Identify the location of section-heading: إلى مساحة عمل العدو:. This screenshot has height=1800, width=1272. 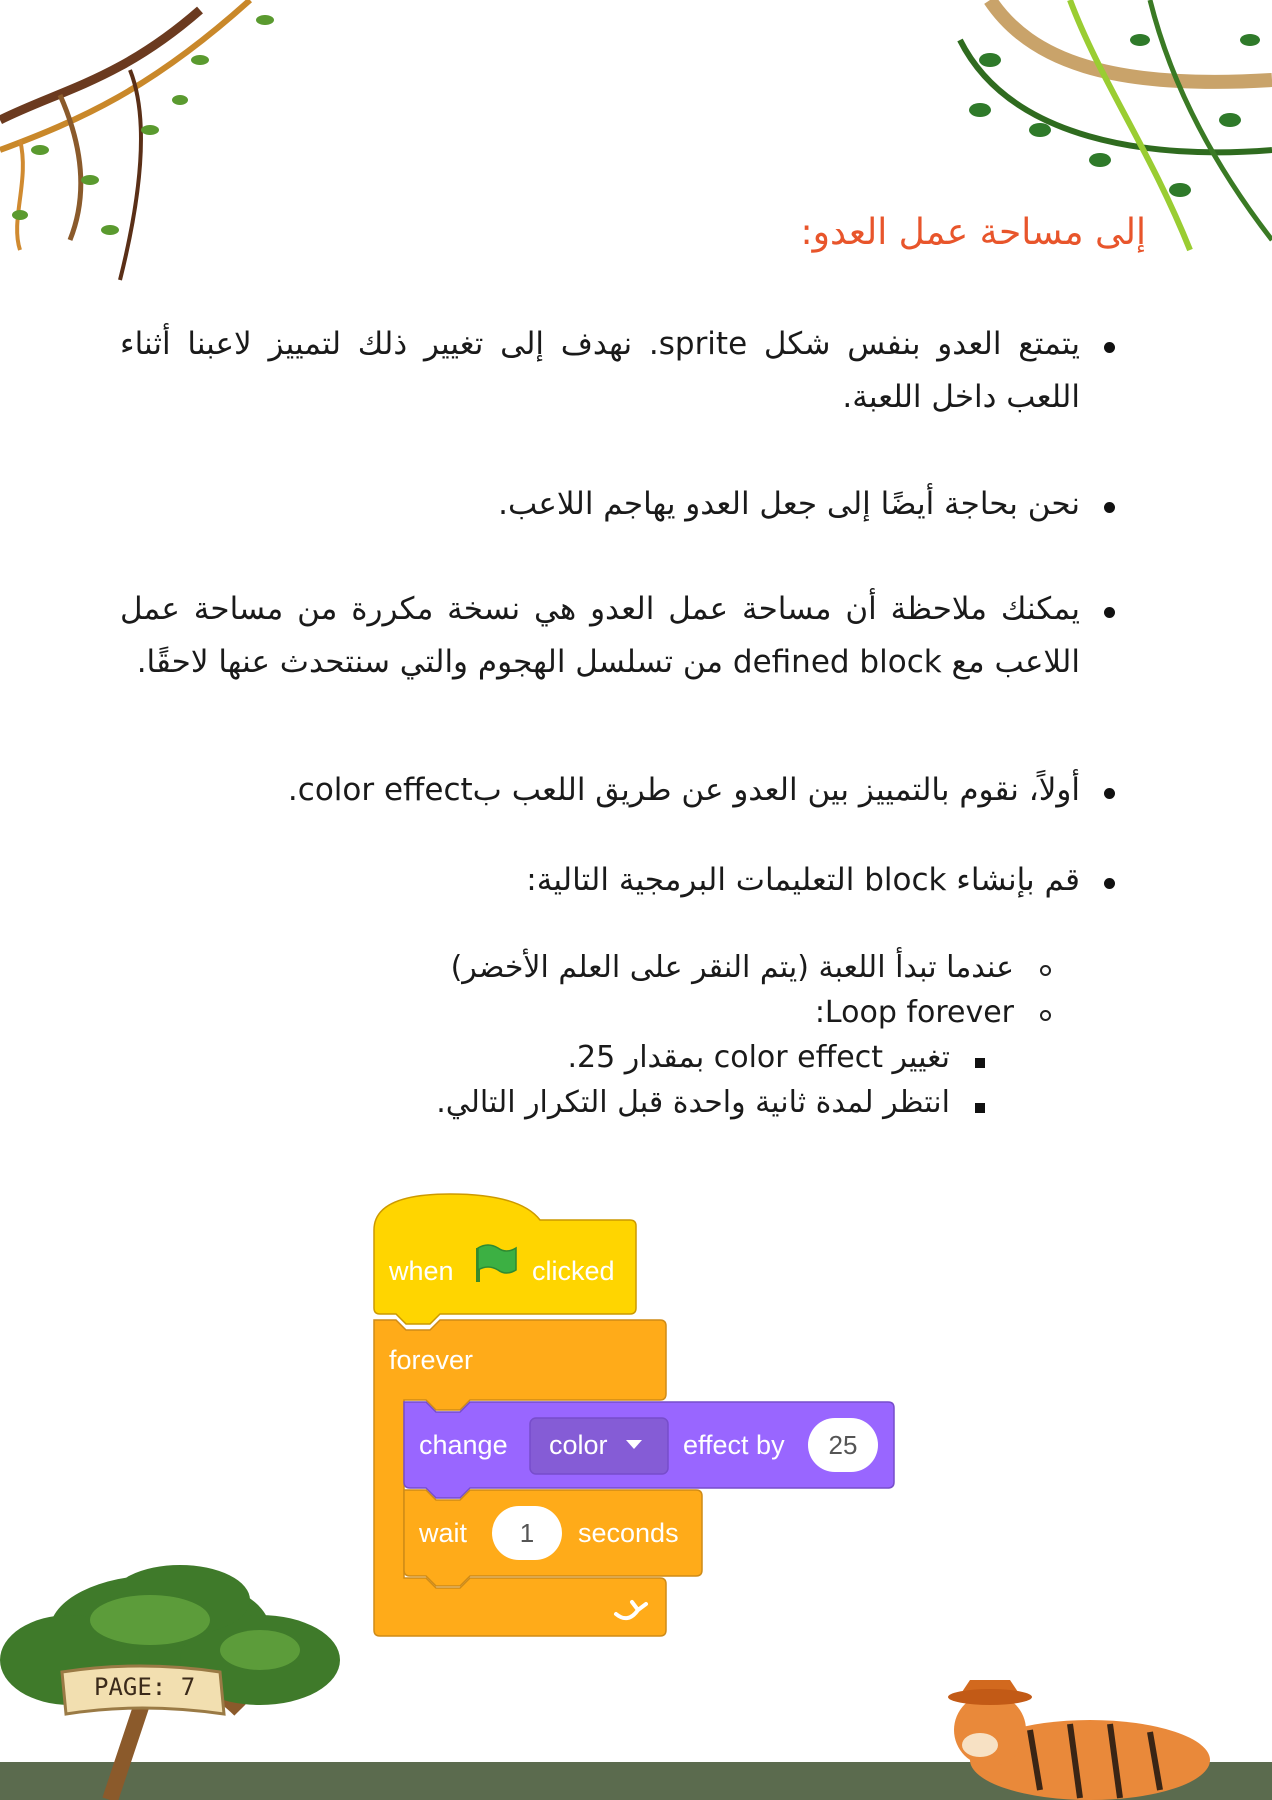
(973, 232).